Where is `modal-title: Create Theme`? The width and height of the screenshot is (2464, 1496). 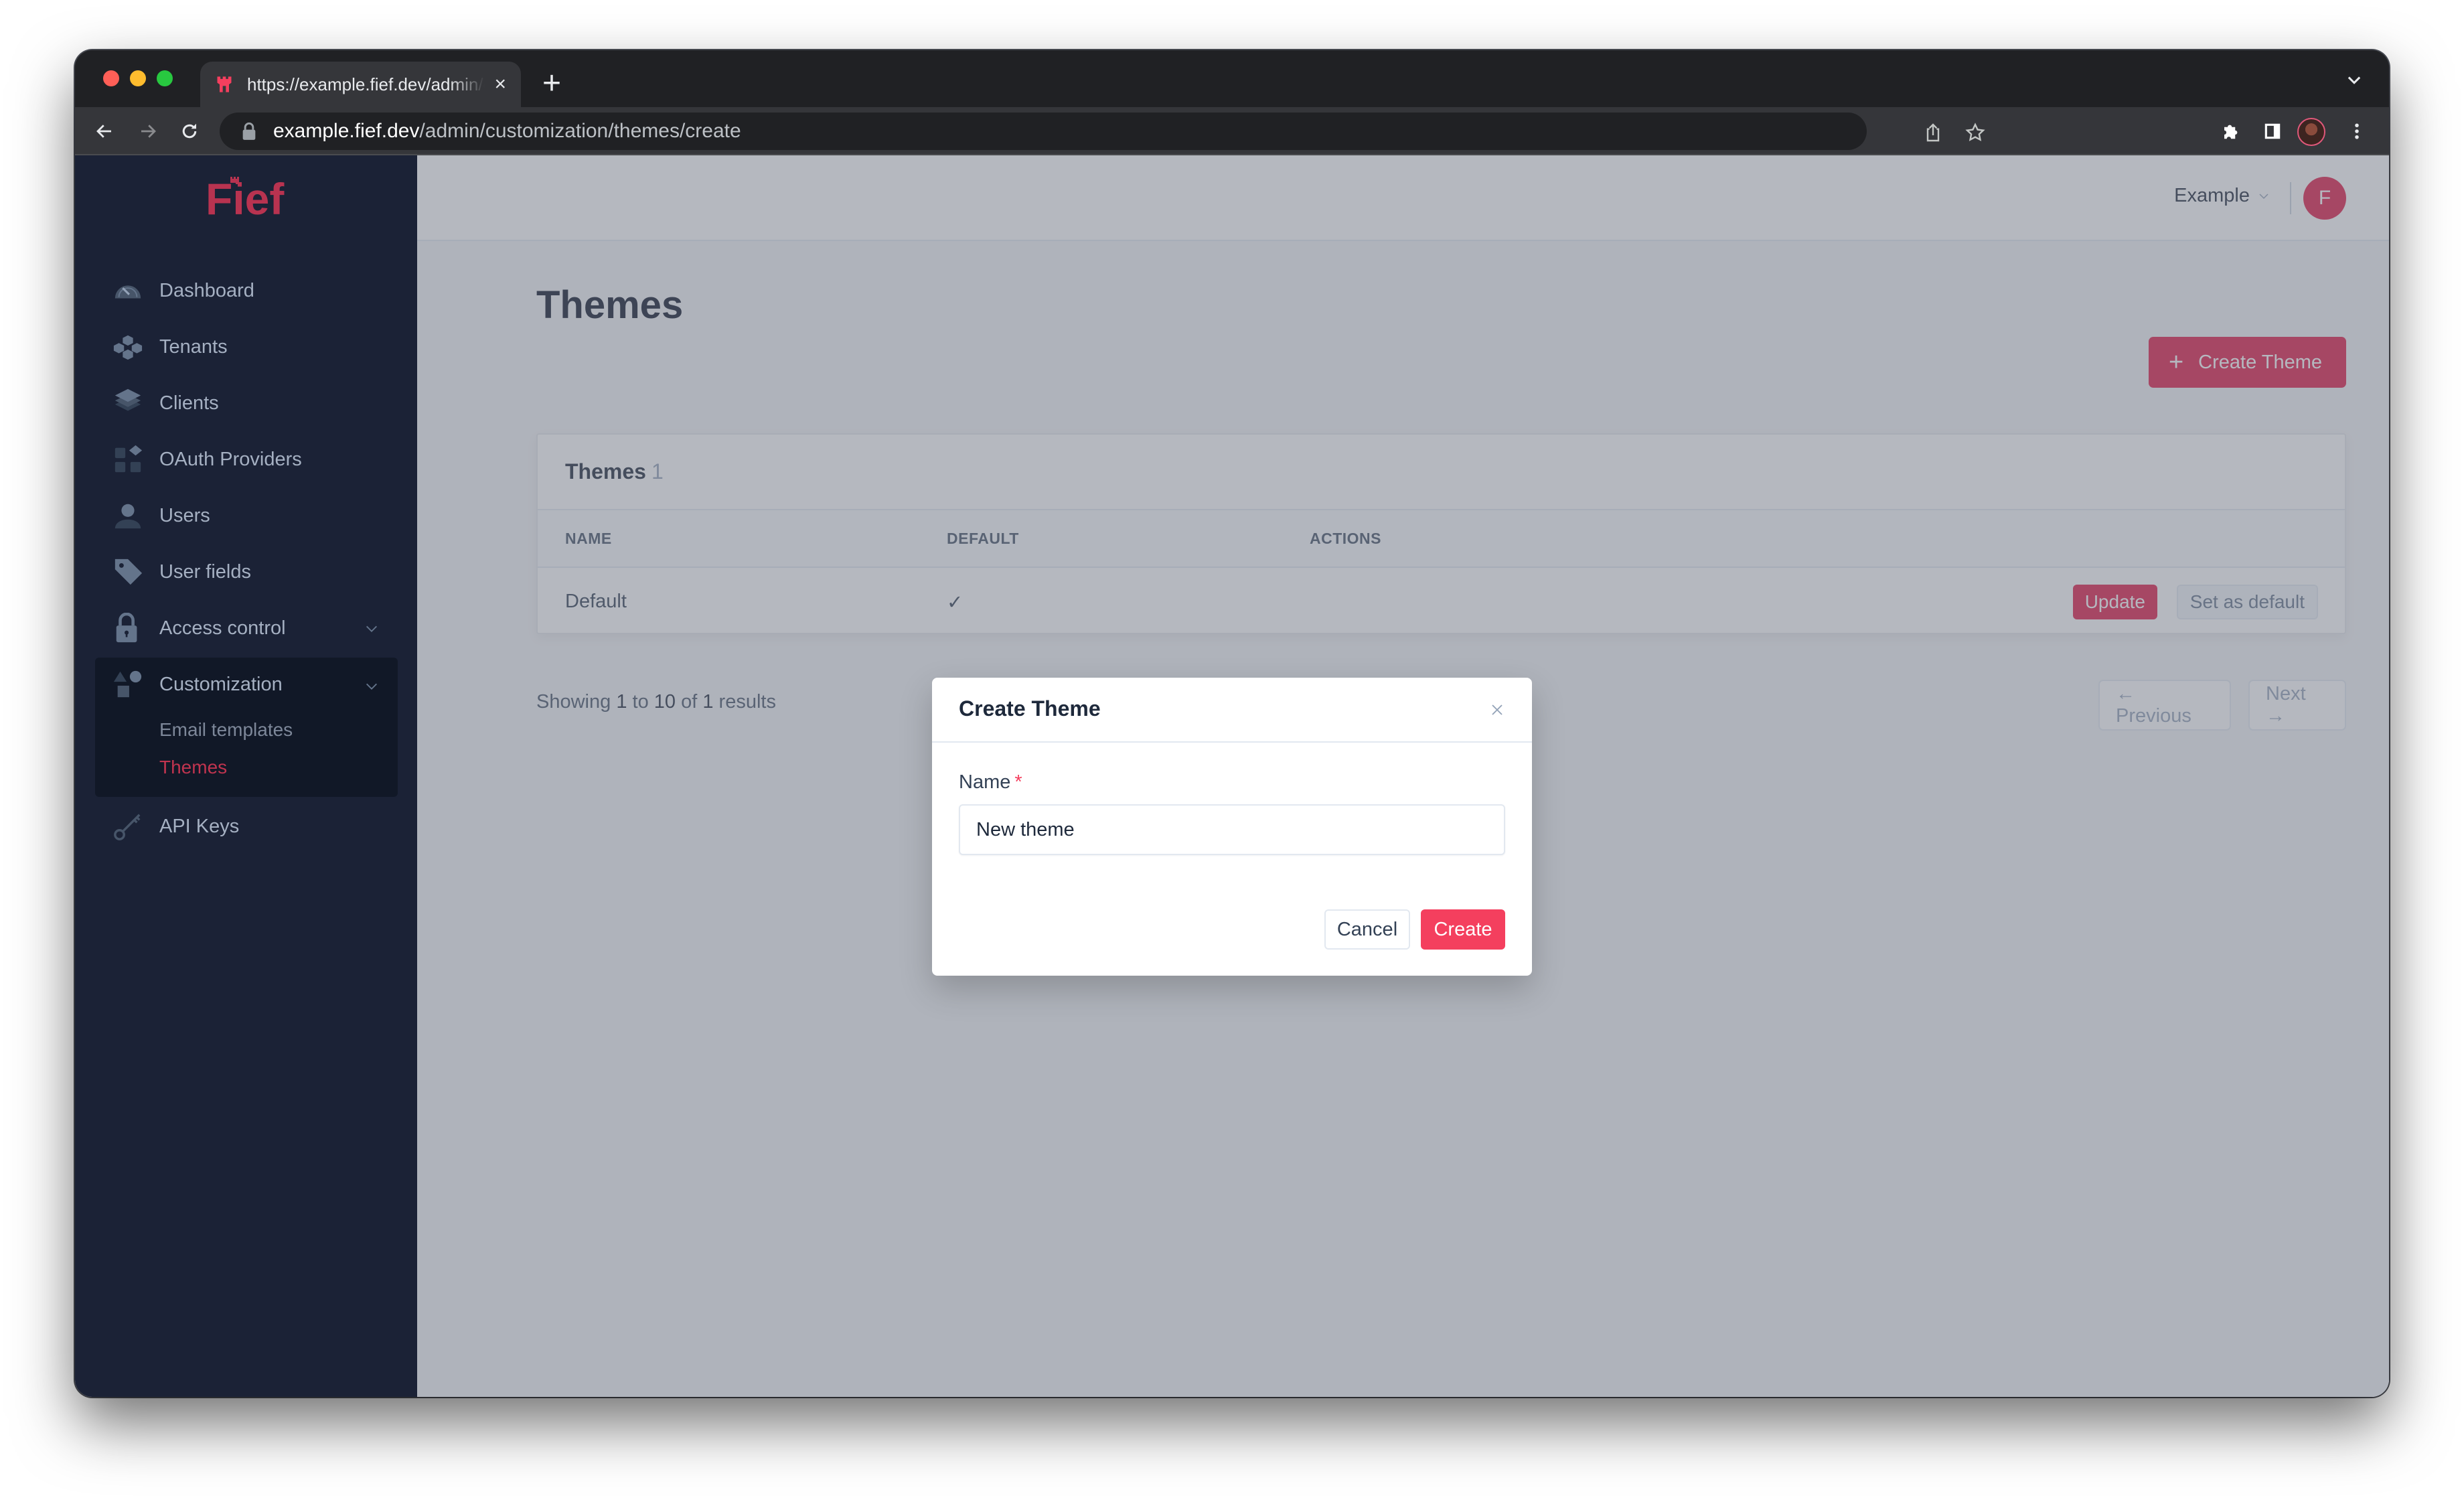
modal-title: Create Theme is located at coordinates (1030, 709).